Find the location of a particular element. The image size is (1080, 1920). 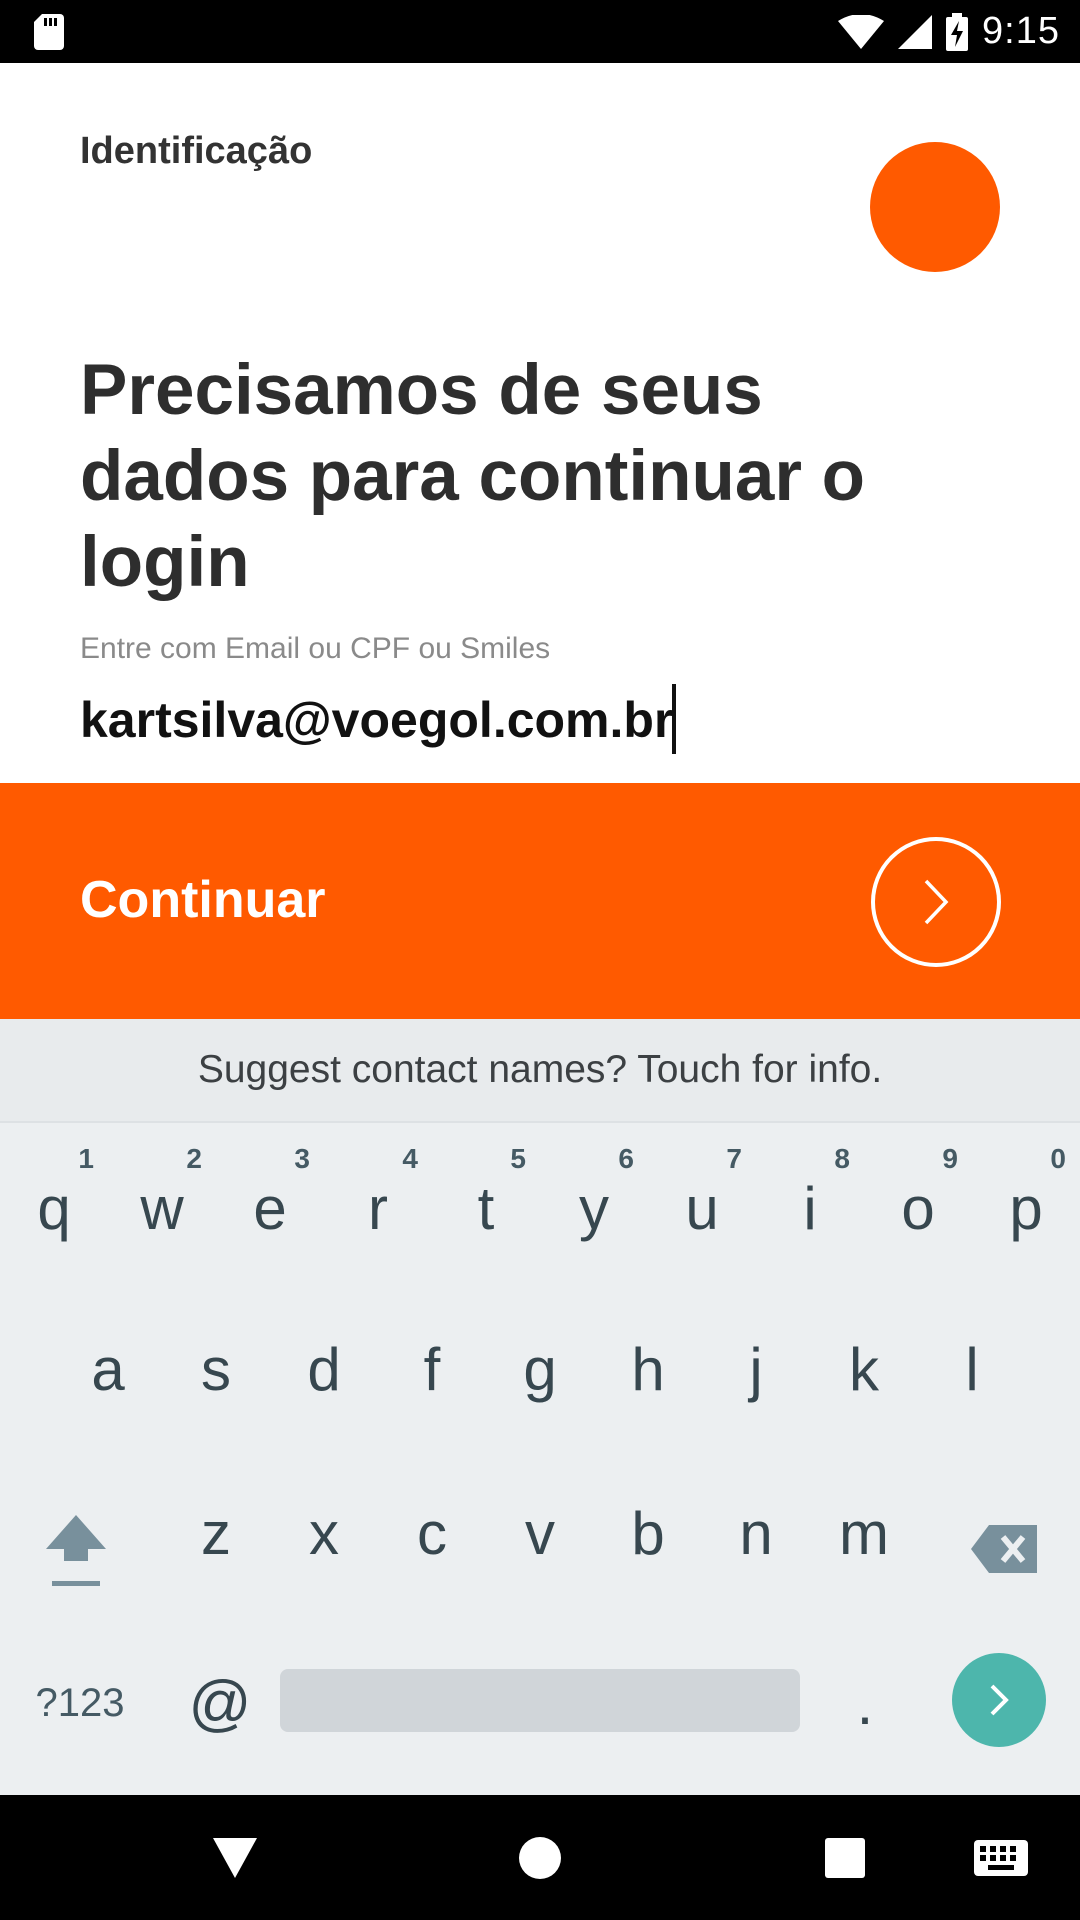

key-u: 7u is located at coordinates (702, 1203).